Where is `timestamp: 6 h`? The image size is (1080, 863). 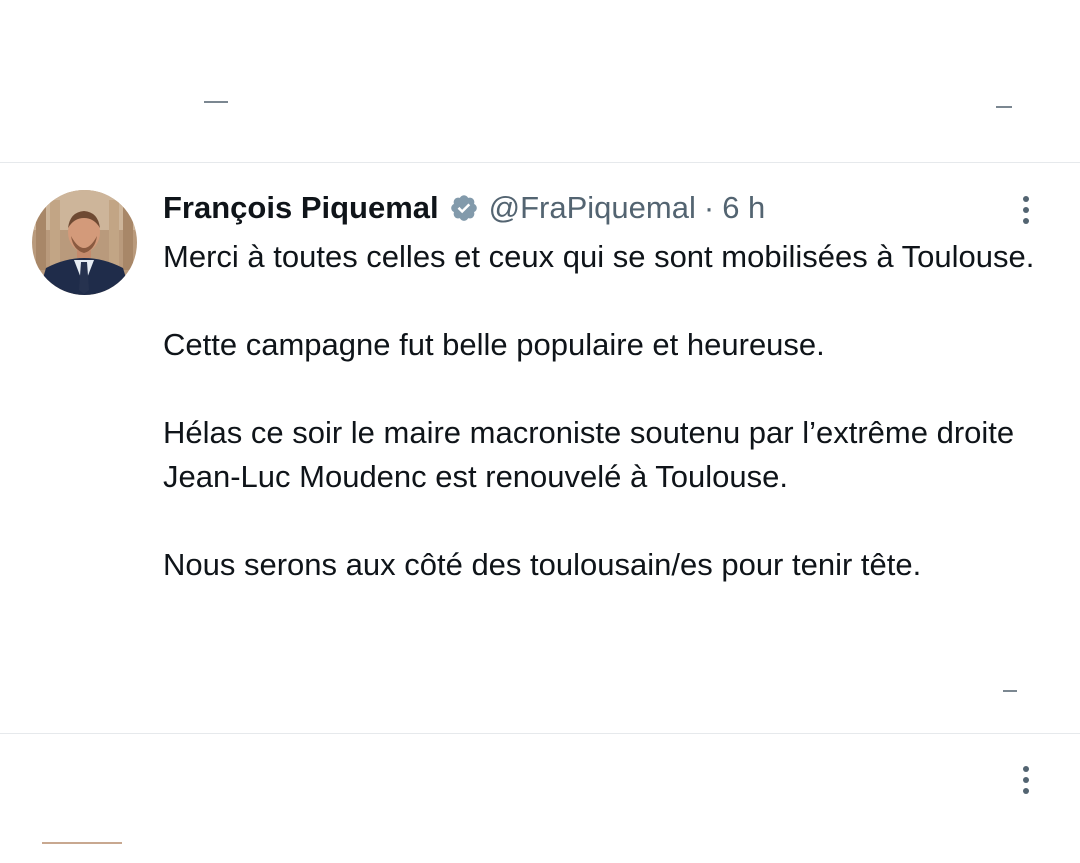 timestamp: 6 h is located at coordinates (743, 208).